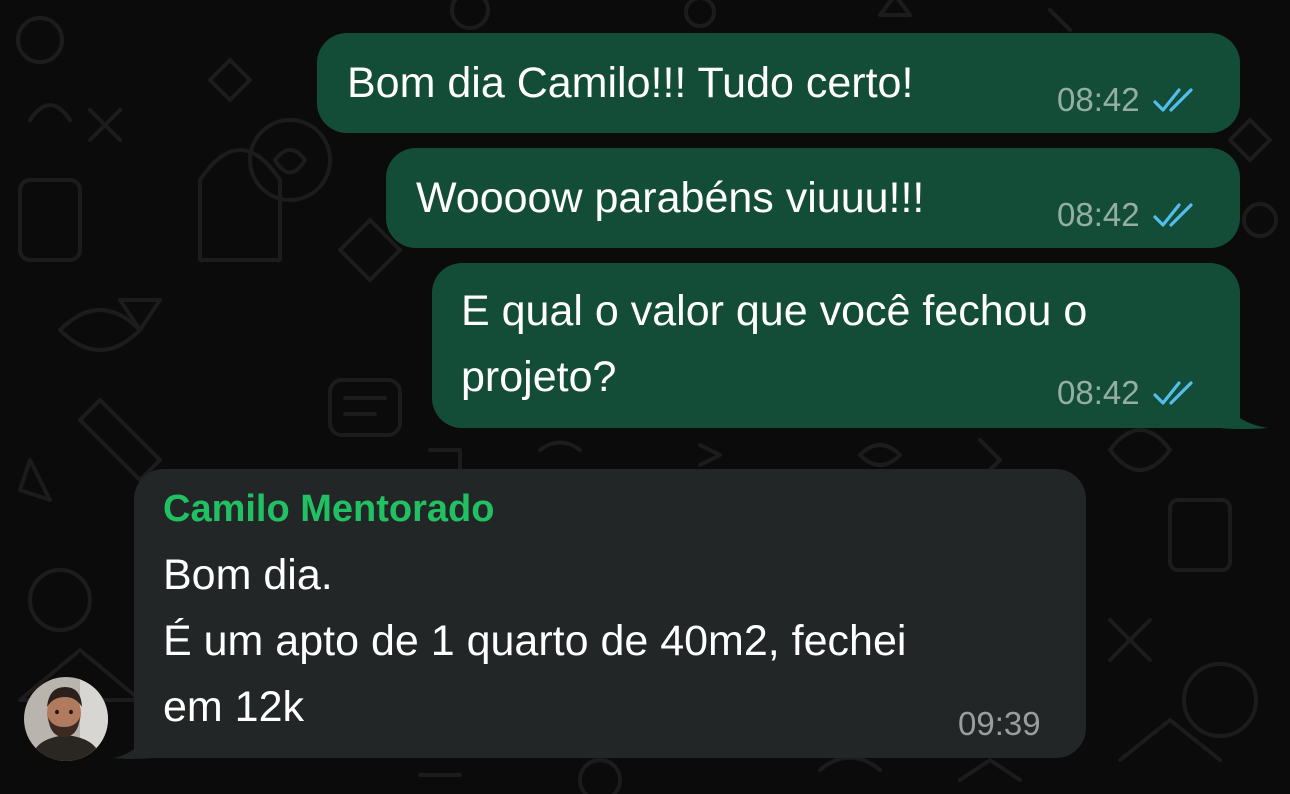 The image size is (1290, 794). What do you see at coordinates (248, 575) in the screenshot?
I see `message-text: Bom dia.` at bounding box center [248, 575].